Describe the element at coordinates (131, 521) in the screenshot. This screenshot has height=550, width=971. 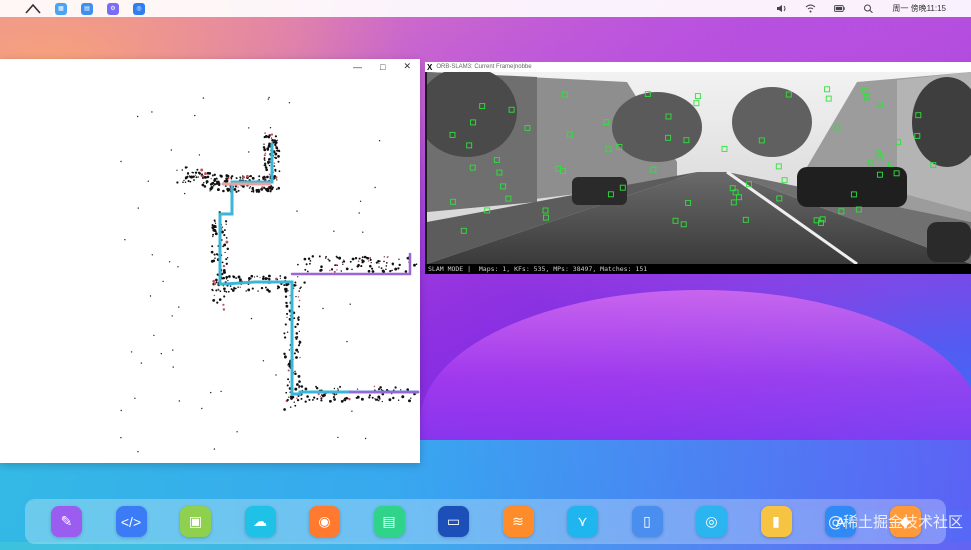
I see `code-editor-icon: </>` at that location.